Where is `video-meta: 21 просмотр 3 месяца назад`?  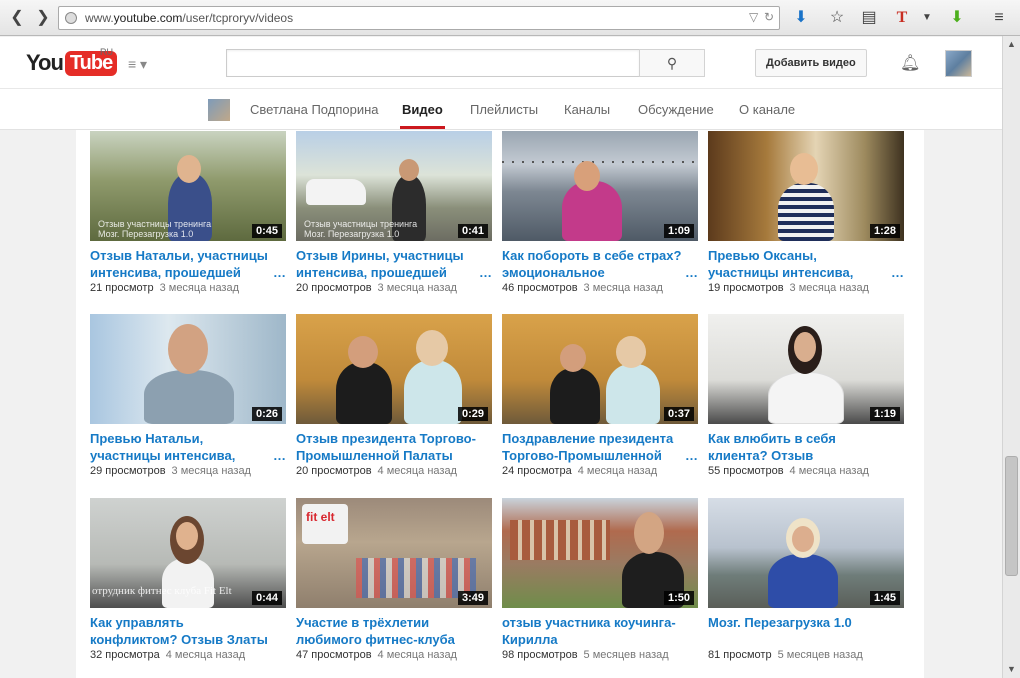 video-meta: 21 просмотр 3 месяца назад is located at coordinates (165, 288).